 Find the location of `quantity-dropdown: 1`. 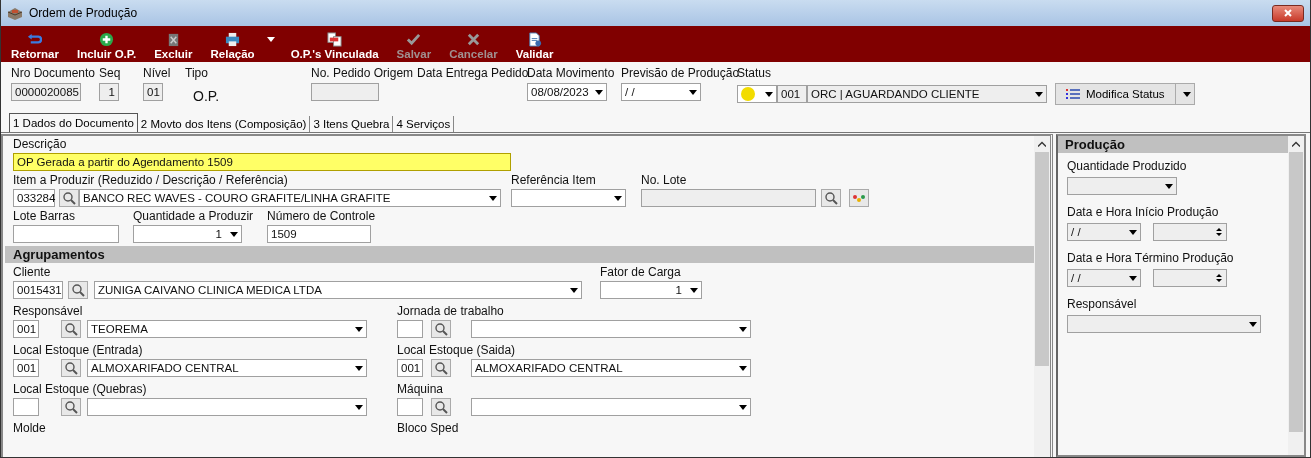

quantity-dropdown: 1 is located at coordinates (187, 234).